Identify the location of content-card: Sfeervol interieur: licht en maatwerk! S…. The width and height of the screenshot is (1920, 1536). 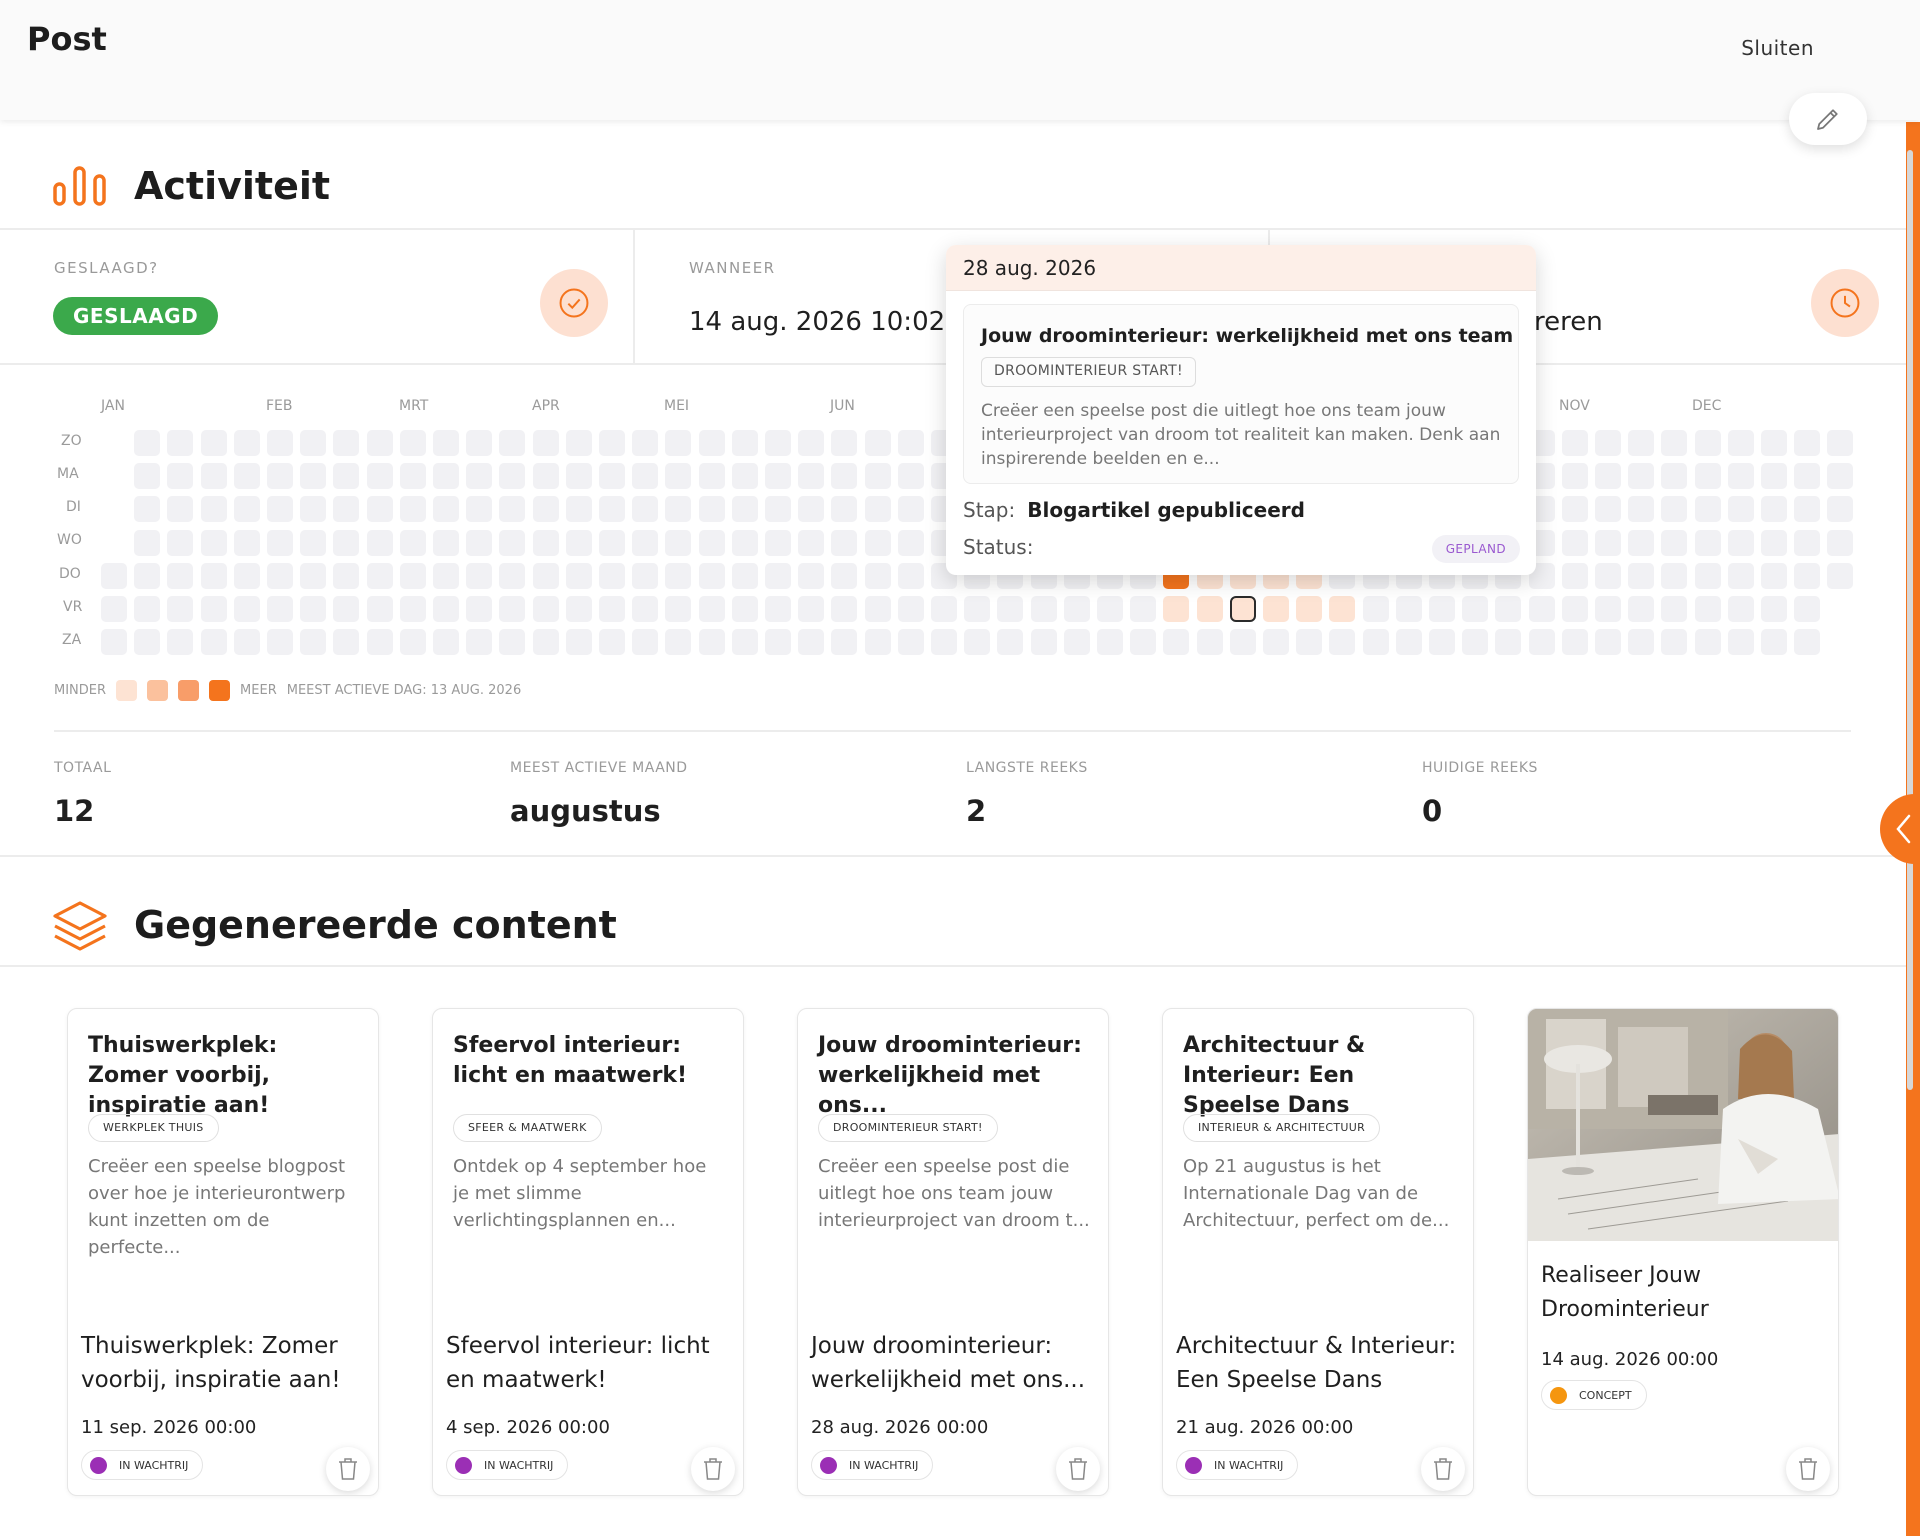
(588, 1252).